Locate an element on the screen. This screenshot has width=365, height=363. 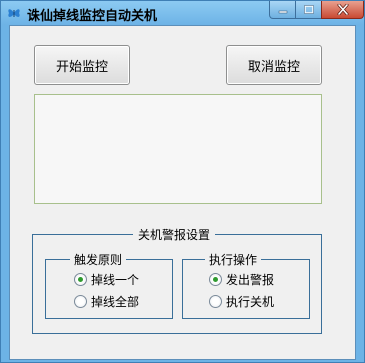
butterfly-icon is located at coordinates (14, 13).